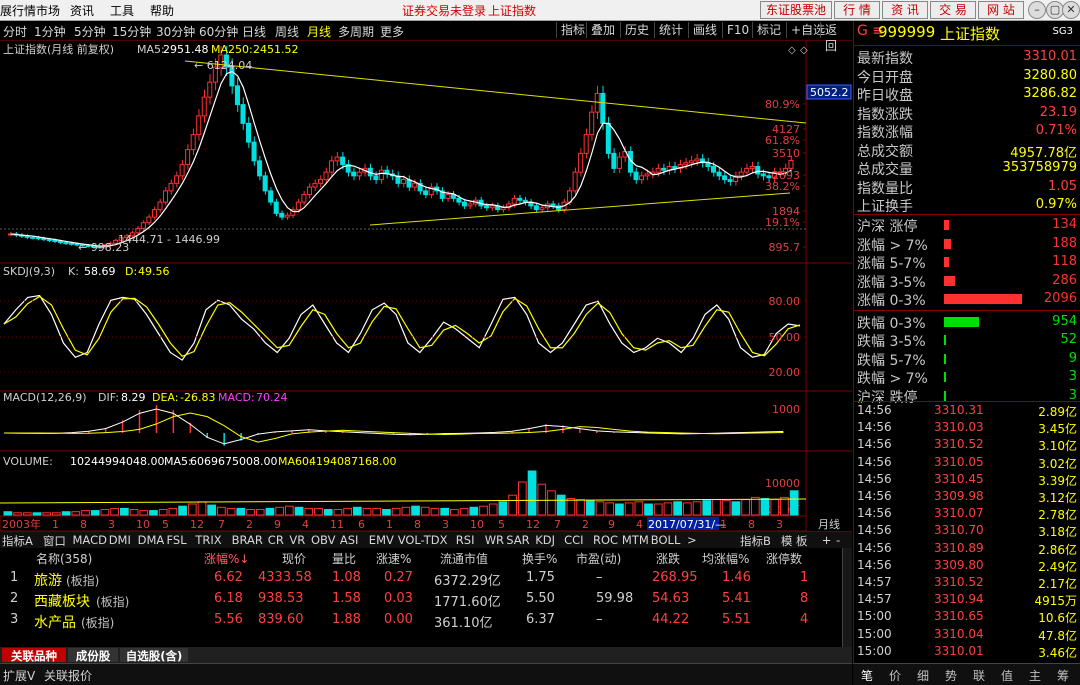  I want to click on news-button: 资 讯, so click(905, 10).